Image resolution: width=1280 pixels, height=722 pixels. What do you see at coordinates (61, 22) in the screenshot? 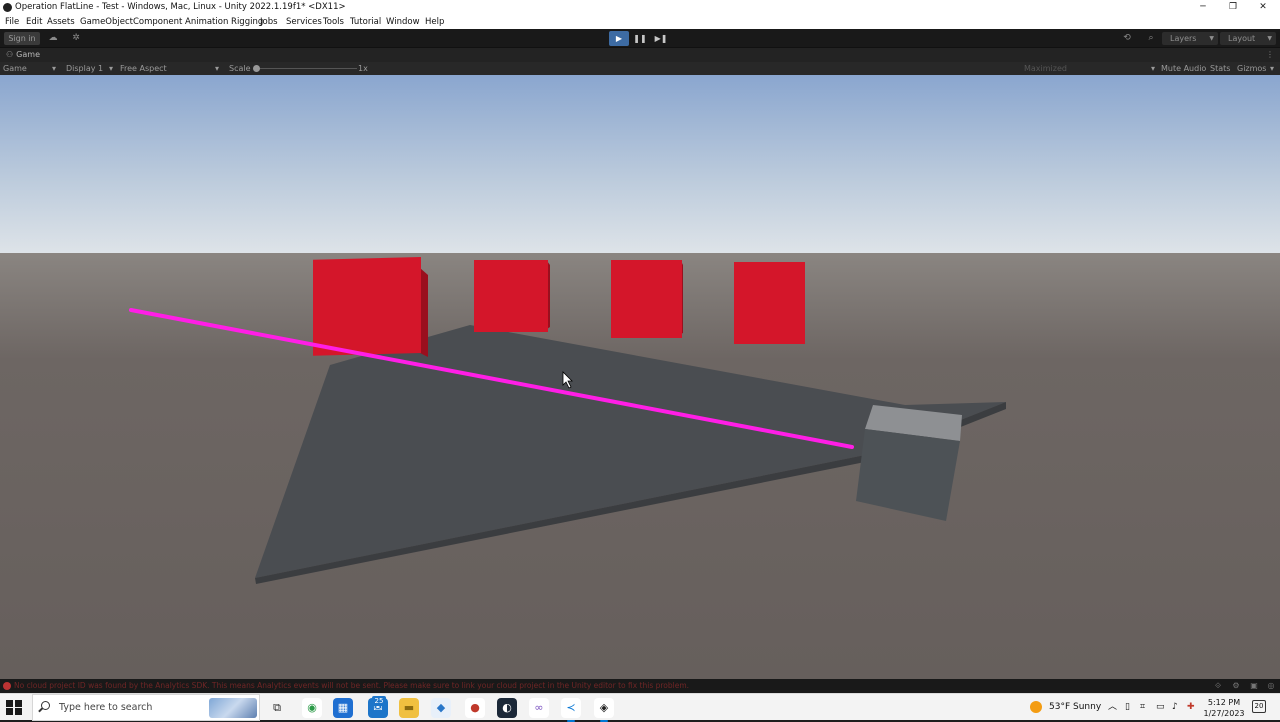
I see `menu-assets: Assets` at bounding box center [61, 22].